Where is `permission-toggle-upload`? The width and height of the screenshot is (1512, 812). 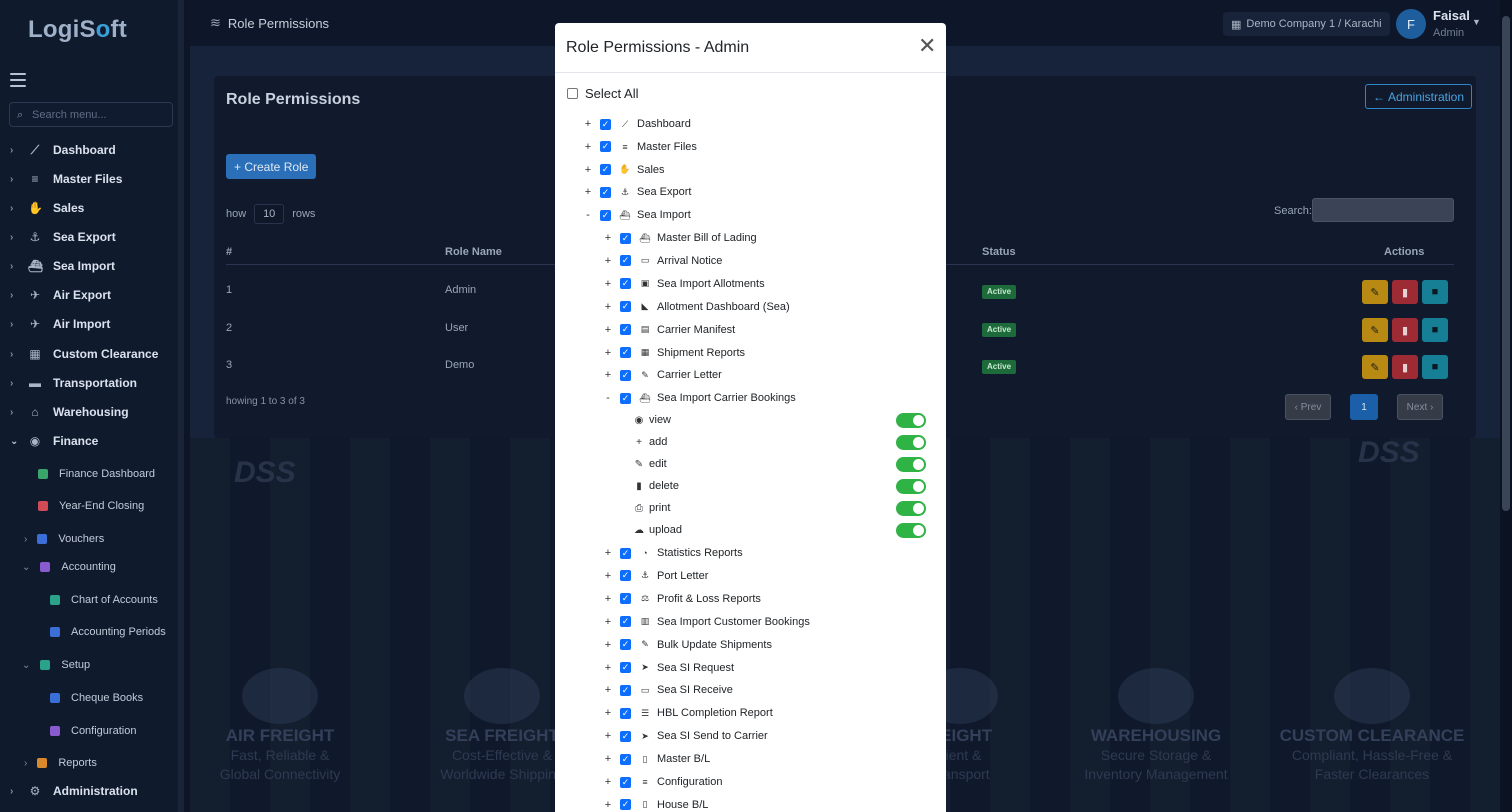
permission-toggle-upload is located at coordinates (911, 530).